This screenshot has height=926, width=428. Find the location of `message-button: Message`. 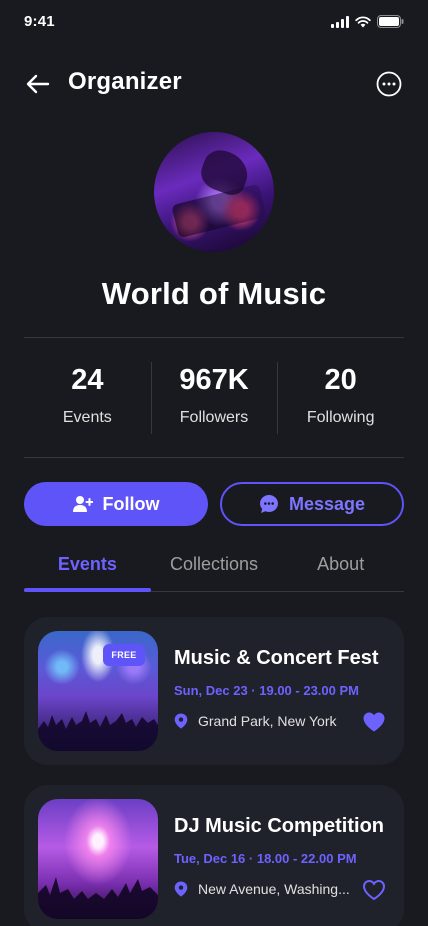

message-button: Message is located at coordinates (312, 504).